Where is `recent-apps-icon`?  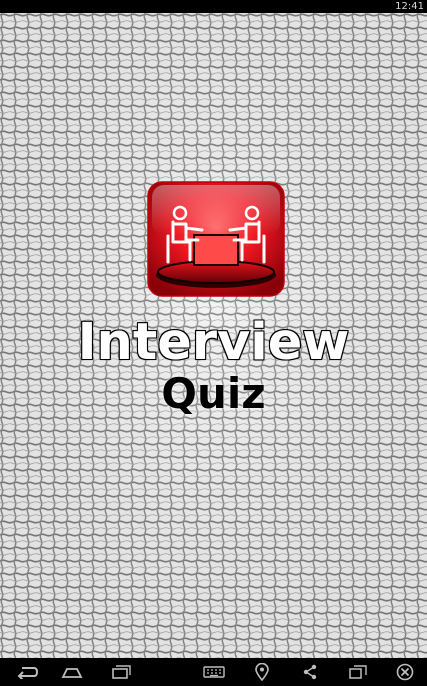 recent-apps-icon is located at coordinates (121, 672).